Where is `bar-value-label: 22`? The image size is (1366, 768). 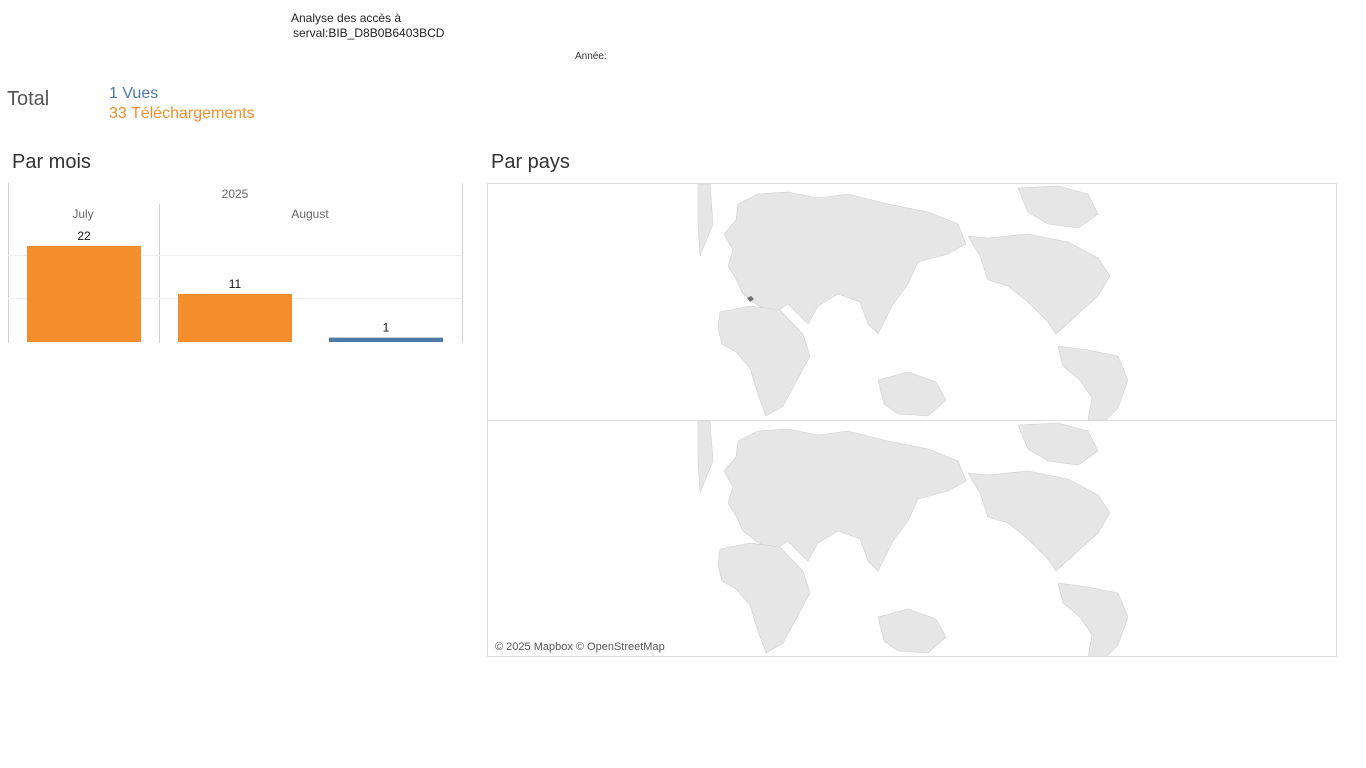 bar-value-label: 22 is located at coordinates (84, 236).